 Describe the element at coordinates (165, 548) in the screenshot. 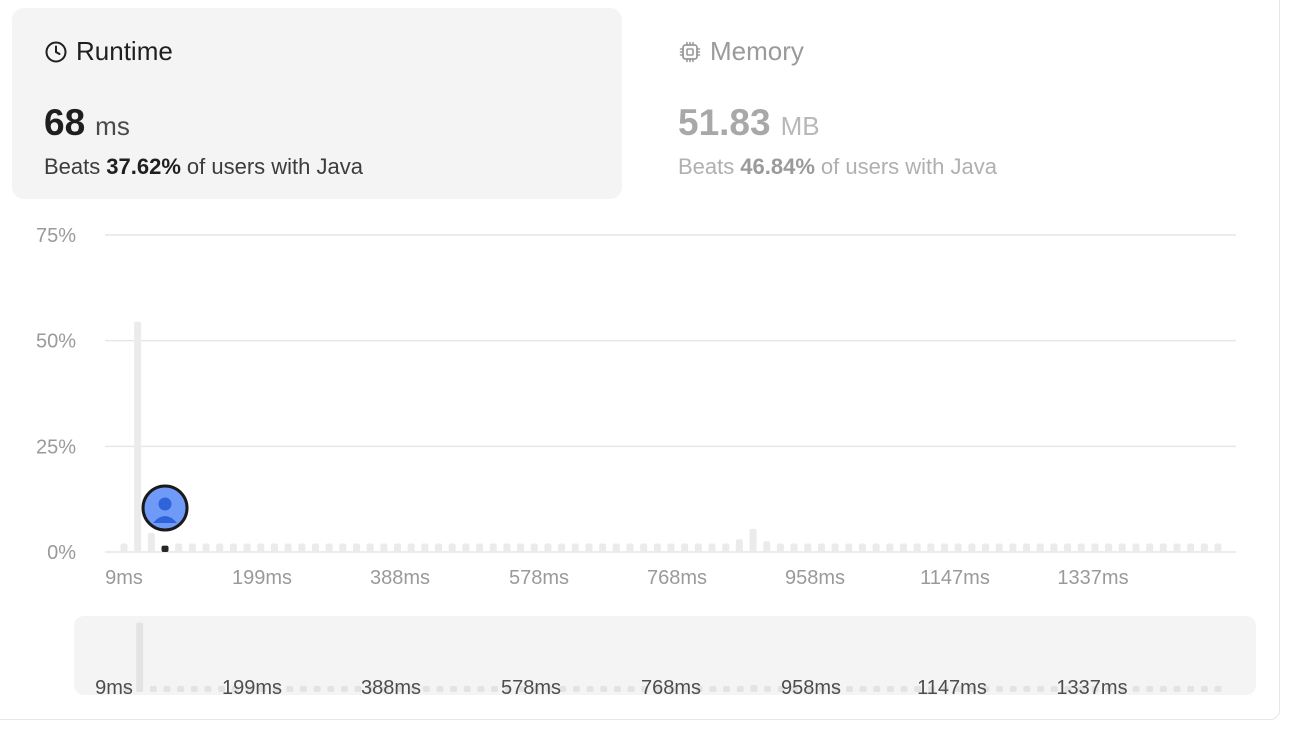

I see `user-runtime-bar` at that location.